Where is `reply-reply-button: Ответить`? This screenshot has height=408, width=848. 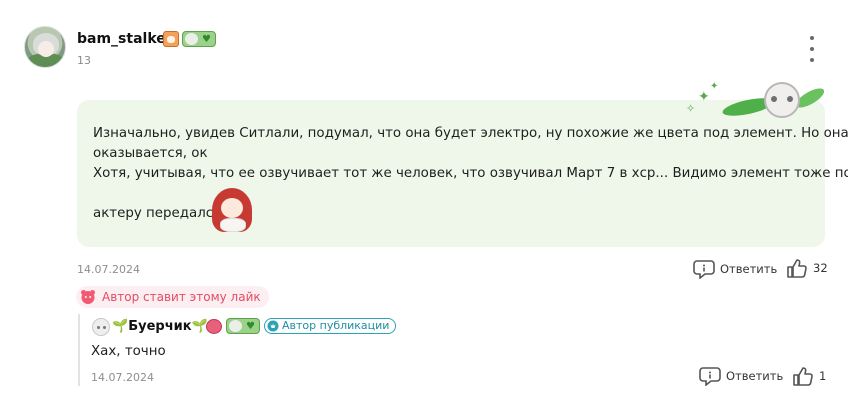 reply-reply-button: Ответить is located at coordinates (741, 376).